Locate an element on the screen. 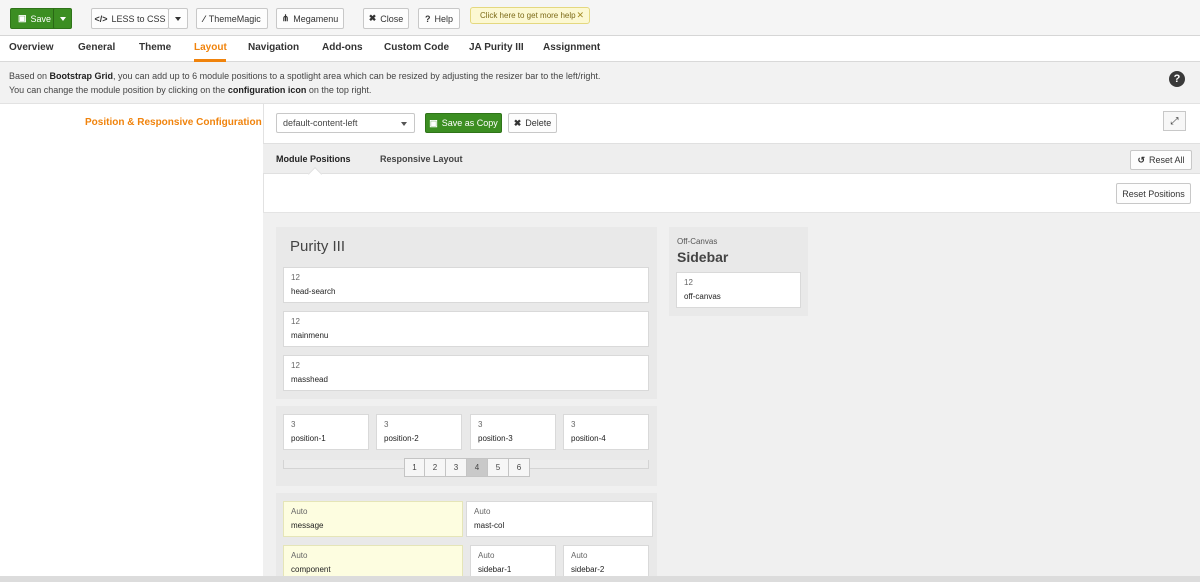 This screenshot has height=582, width=1200. save-button: ▣ Save is located at coordinates (33, 18).